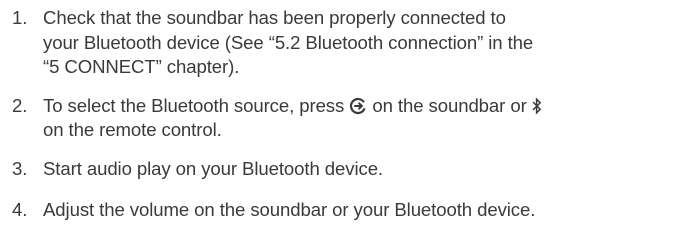 This screenshot has width=683, height=249. I want to click on source-input-icon, so click(358, 106).